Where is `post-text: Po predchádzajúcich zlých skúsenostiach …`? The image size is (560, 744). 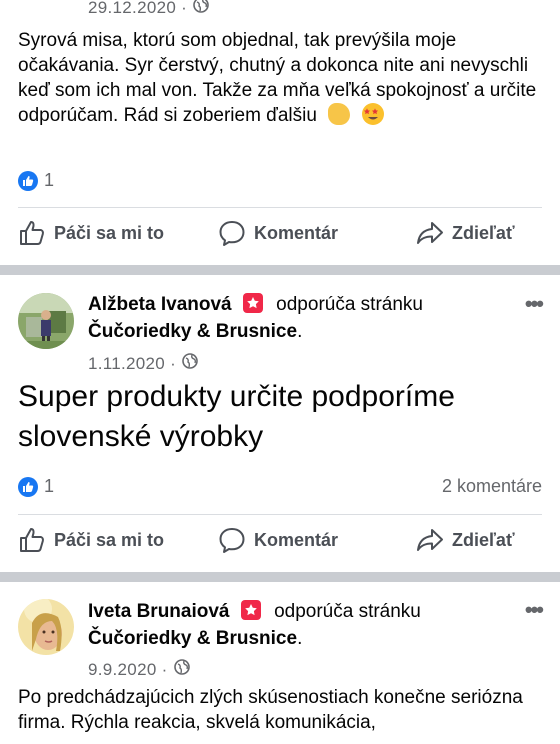 post-text: Po predchádzajúcich zlých skúsenostiach … is located at coordinates (270, 710).